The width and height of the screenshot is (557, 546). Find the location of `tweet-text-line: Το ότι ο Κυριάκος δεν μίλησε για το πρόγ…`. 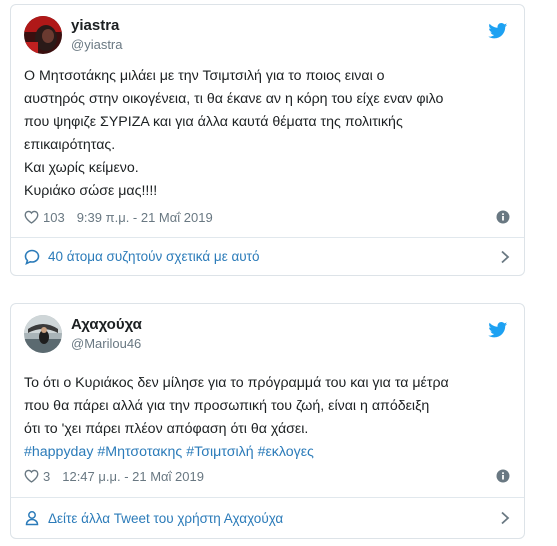

tweet-text-line: Το ότι ο Κυριάκος δεν μίλησε για το πρόγ… is located at coordinates (236, 383).